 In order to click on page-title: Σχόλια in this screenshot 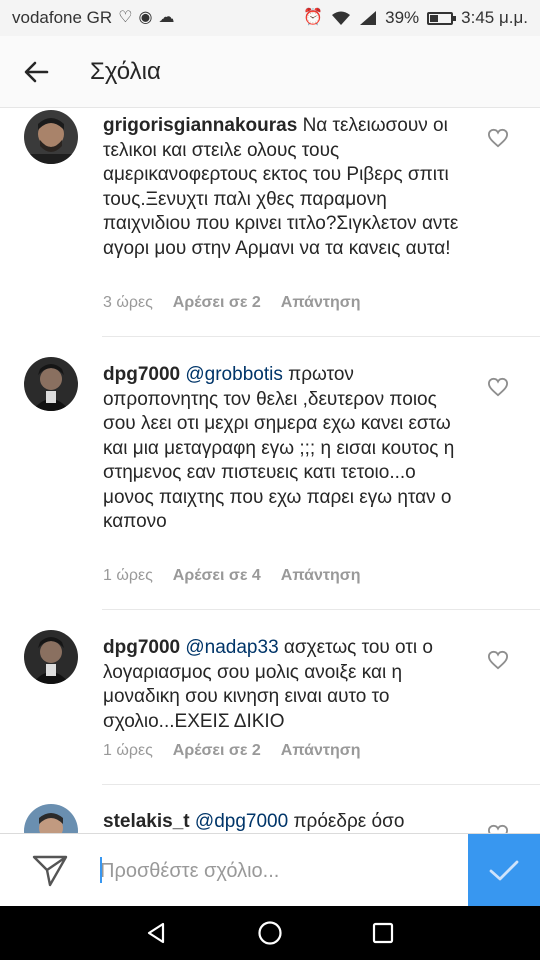, I will do `click(125, 71)`.